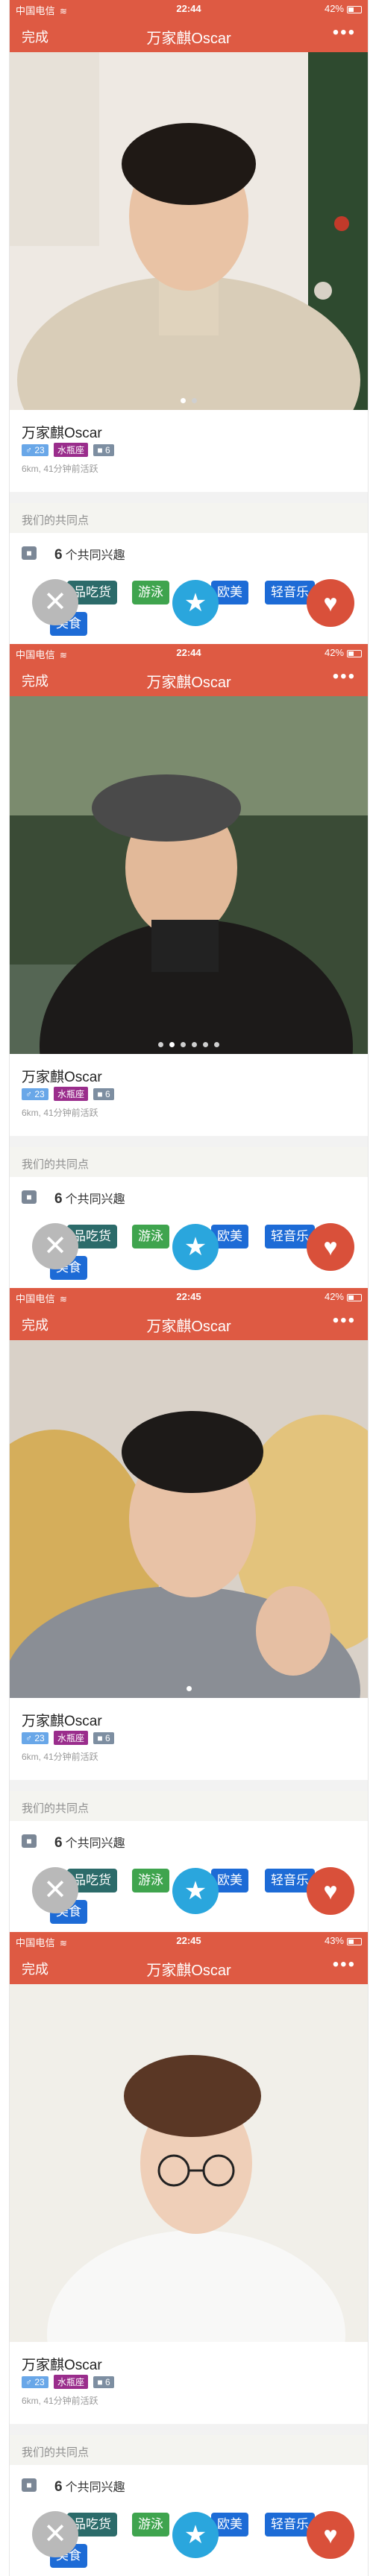 Image resolution: width=376 pixels, height=2576 pixels. I want to click on status-bar: 中国电信 ≋ 22:44 42%, so click(189, 652).